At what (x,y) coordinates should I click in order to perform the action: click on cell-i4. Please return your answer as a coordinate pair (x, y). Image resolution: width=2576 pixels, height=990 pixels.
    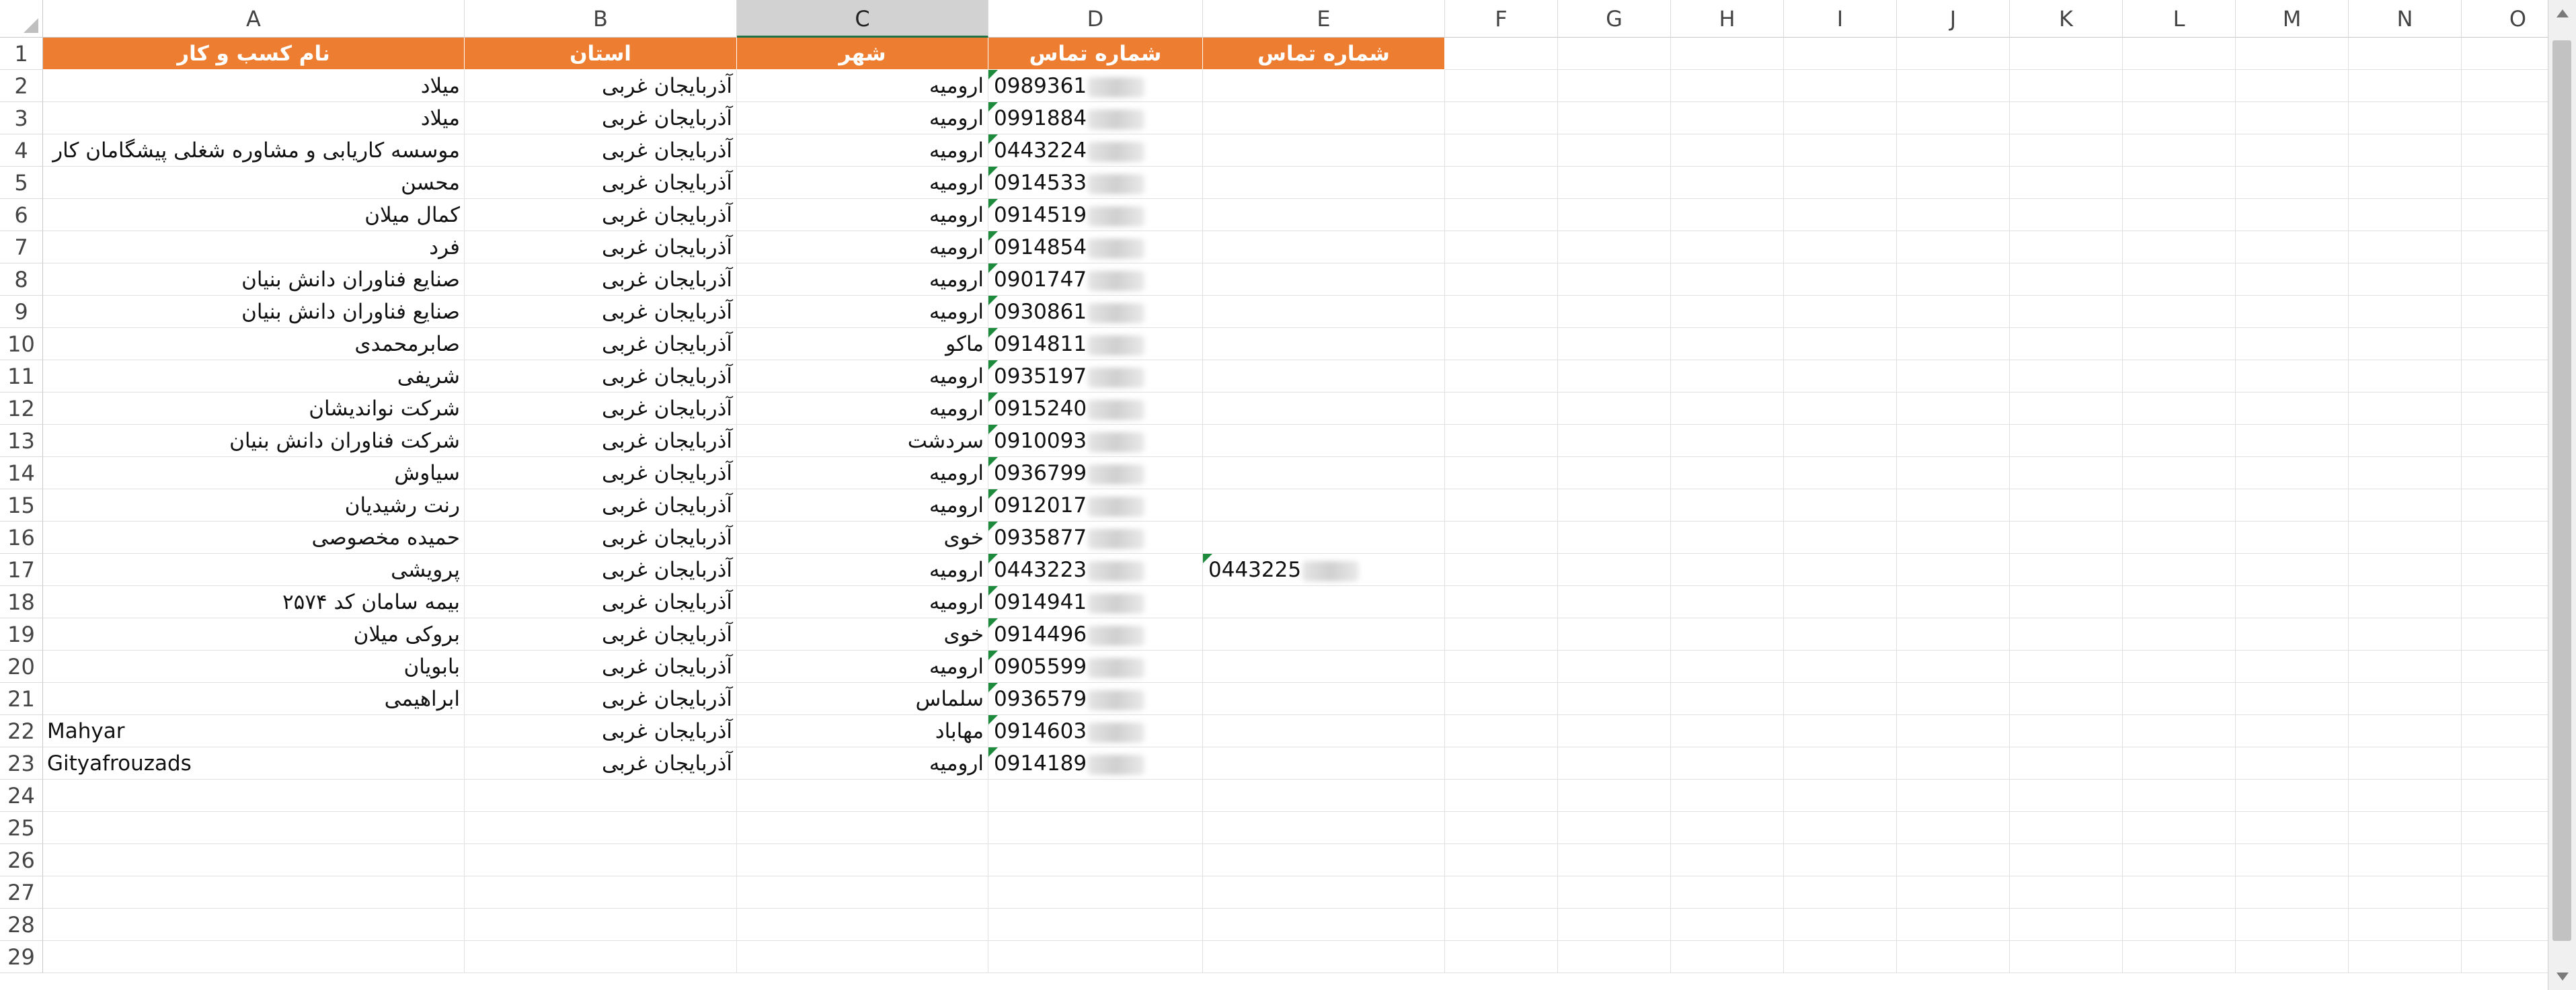
    Looking at the image, I should click on (1840, 150).